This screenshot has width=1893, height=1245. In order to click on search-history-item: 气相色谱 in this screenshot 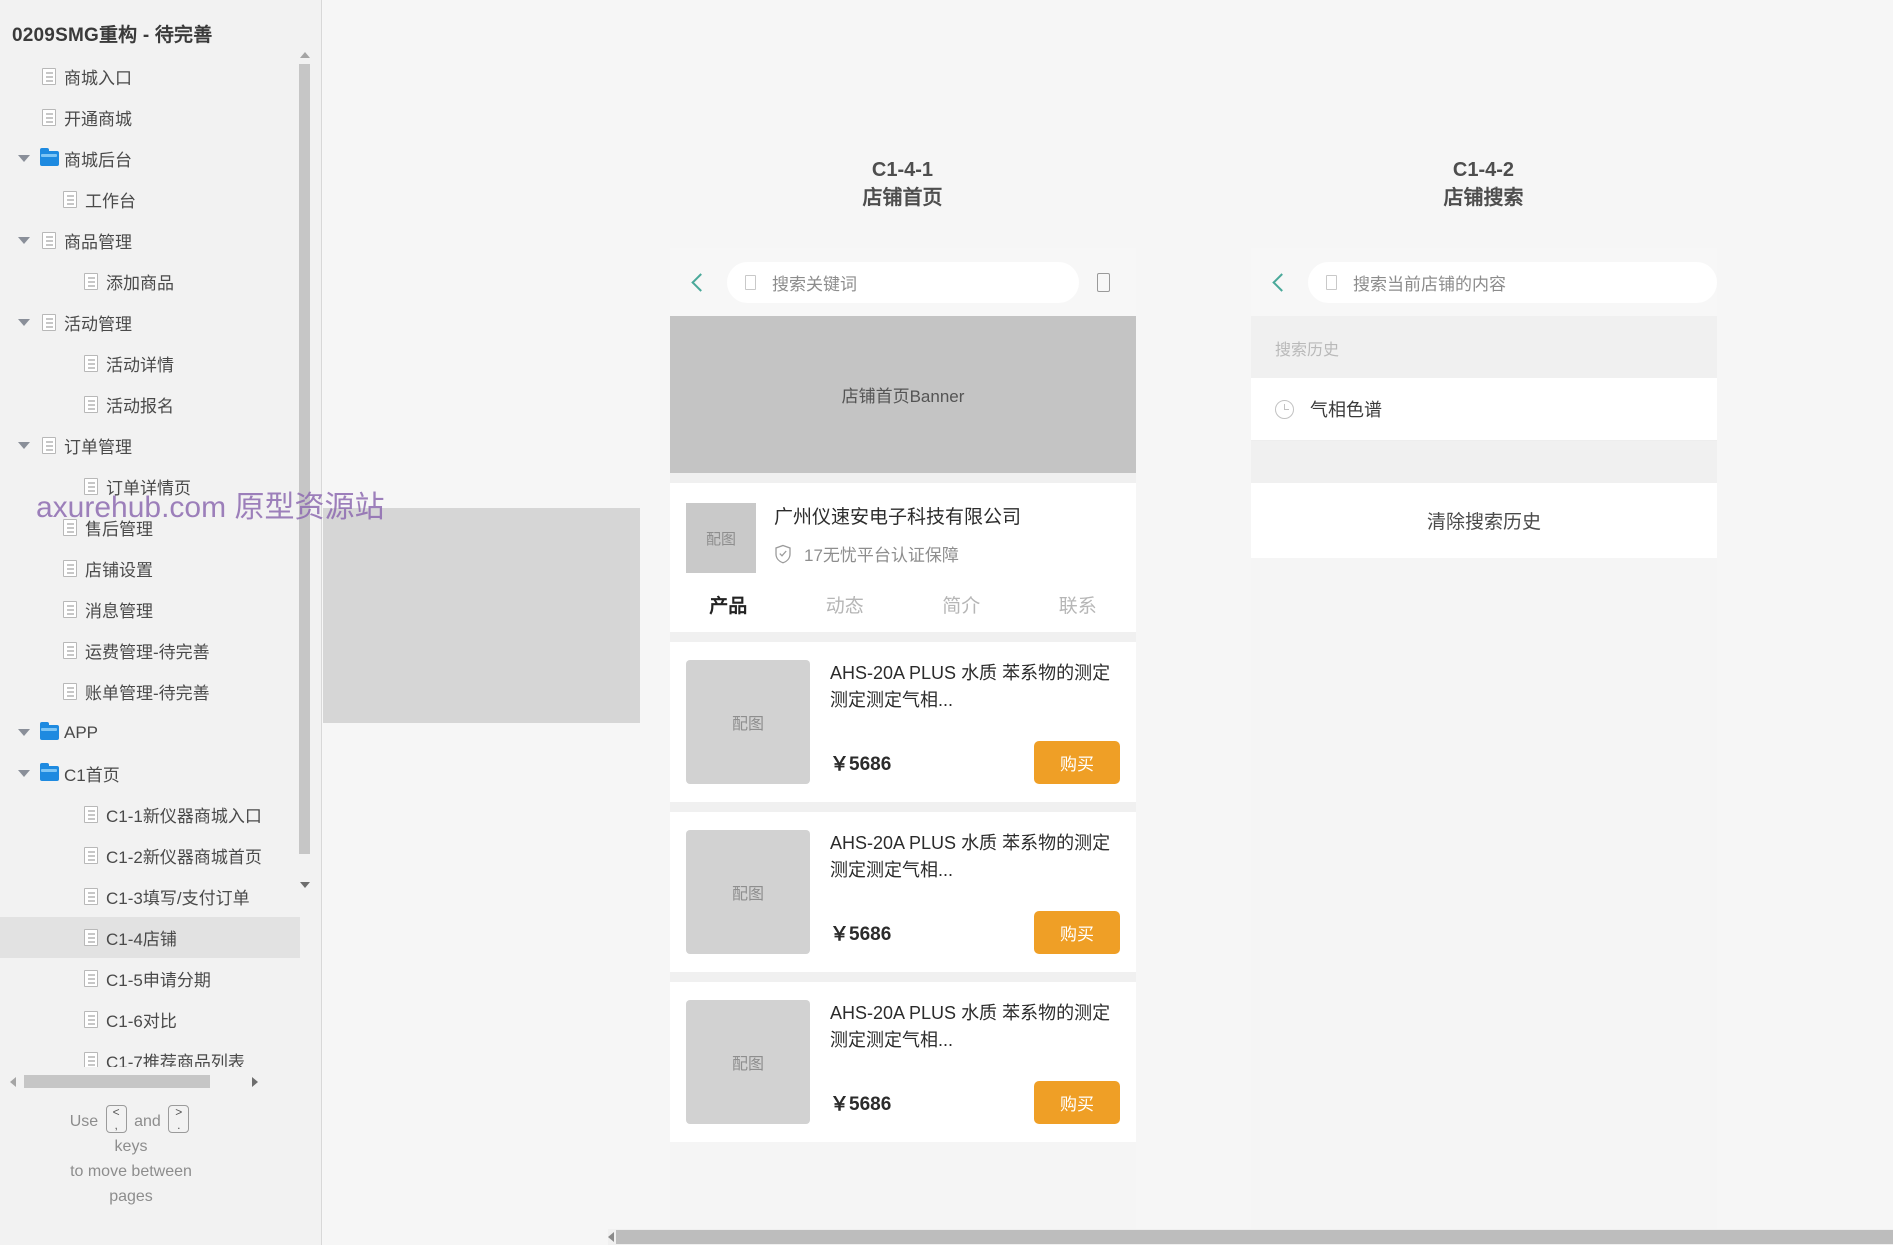, I will do `click(1484, 409)`.